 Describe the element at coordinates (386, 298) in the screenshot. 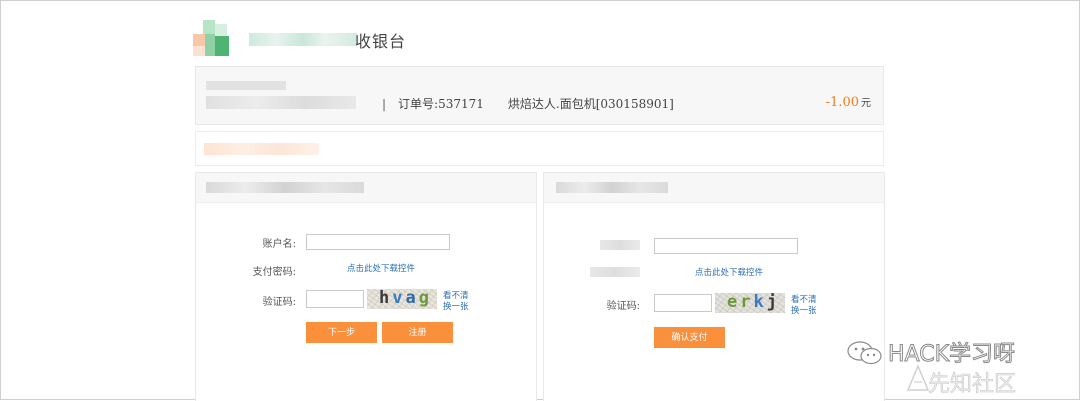

I see `captcha-char: h` at that location.